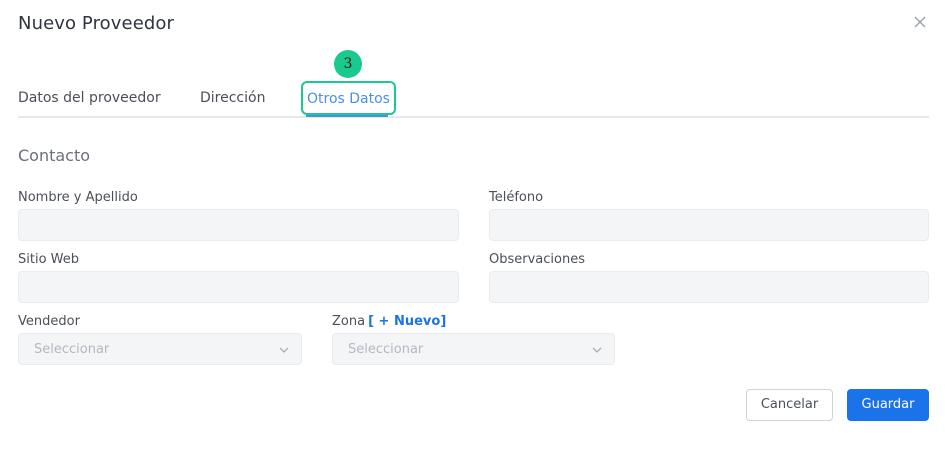 Image resolution: width=945 pixels, height=464 pixels. I want to click on zona-label-row: Zona[ + Nuevo], so click(389, 321).